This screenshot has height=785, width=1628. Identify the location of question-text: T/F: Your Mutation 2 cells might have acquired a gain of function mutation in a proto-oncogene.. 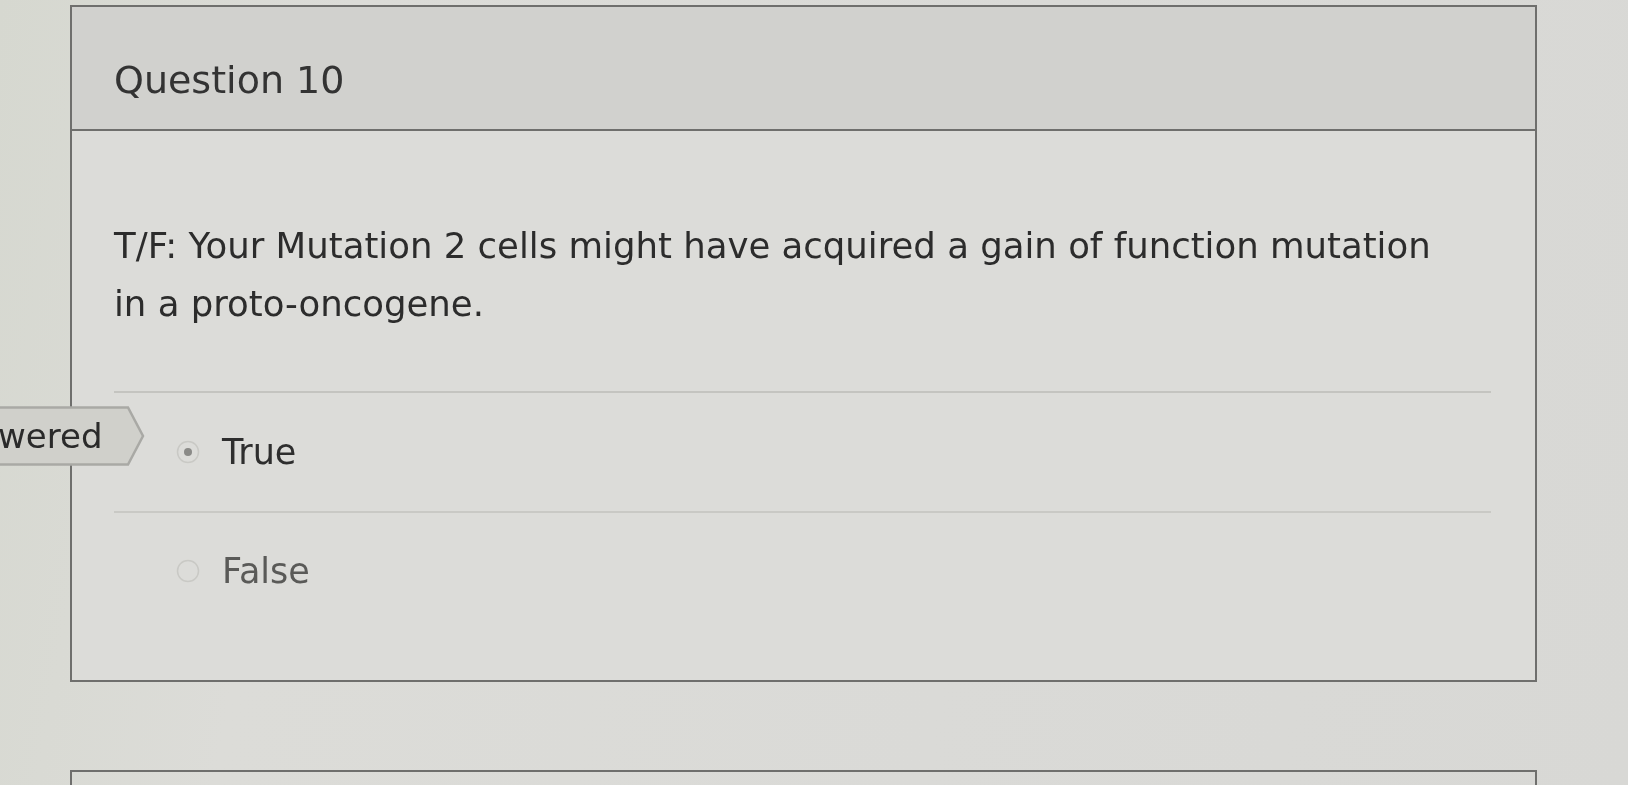
(773, 275).